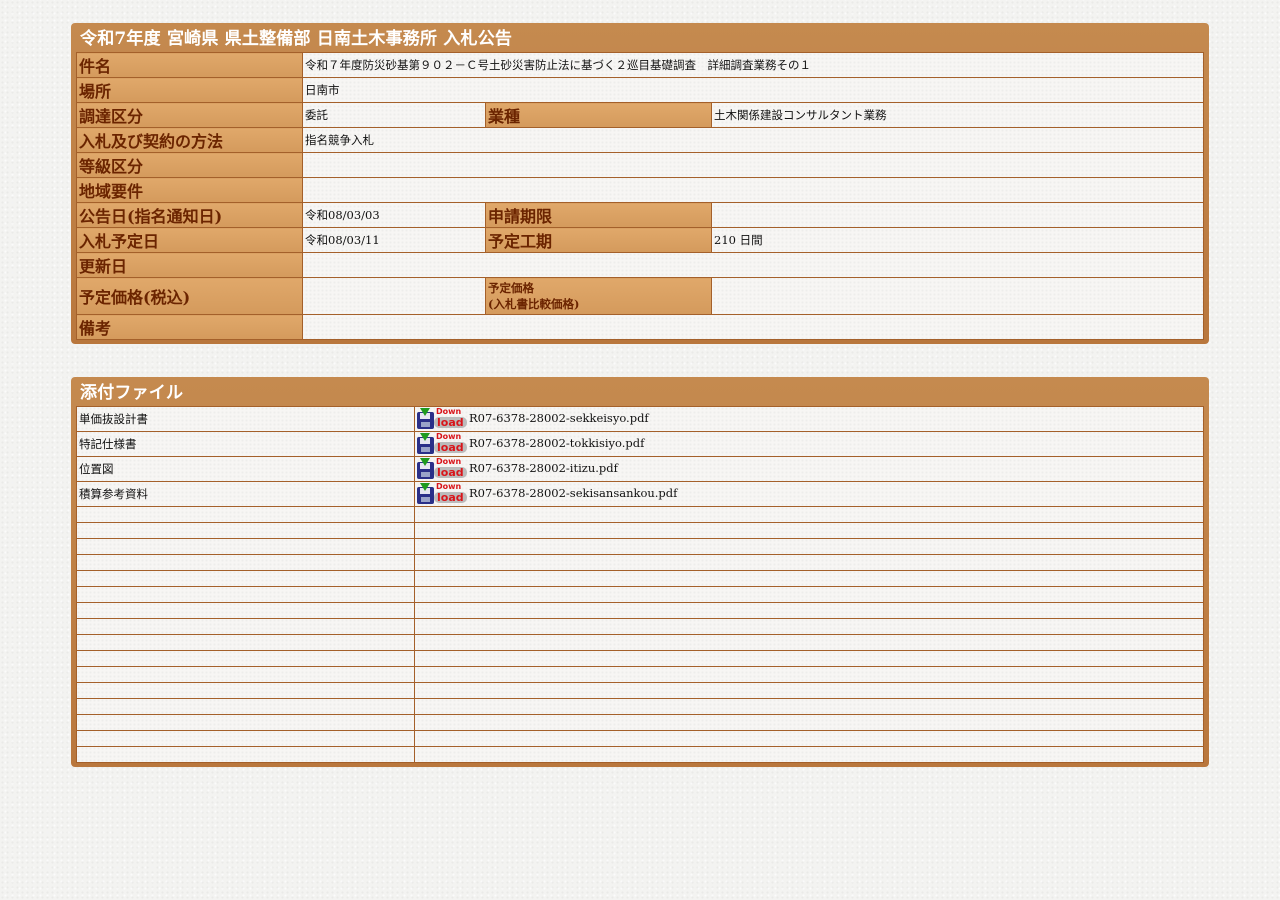  Describe the element at coordinates (394, 215) in the screenshot. I see `announcement-date-value: 令和08/03/03` at that location.